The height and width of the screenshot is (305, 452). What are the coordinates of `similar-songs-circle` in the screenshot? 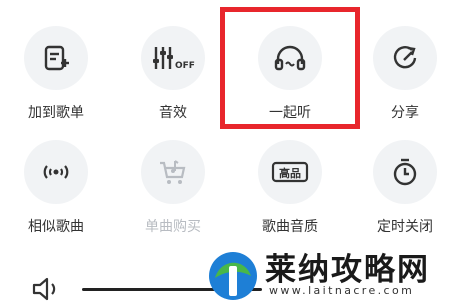 It's located at (56, 172).